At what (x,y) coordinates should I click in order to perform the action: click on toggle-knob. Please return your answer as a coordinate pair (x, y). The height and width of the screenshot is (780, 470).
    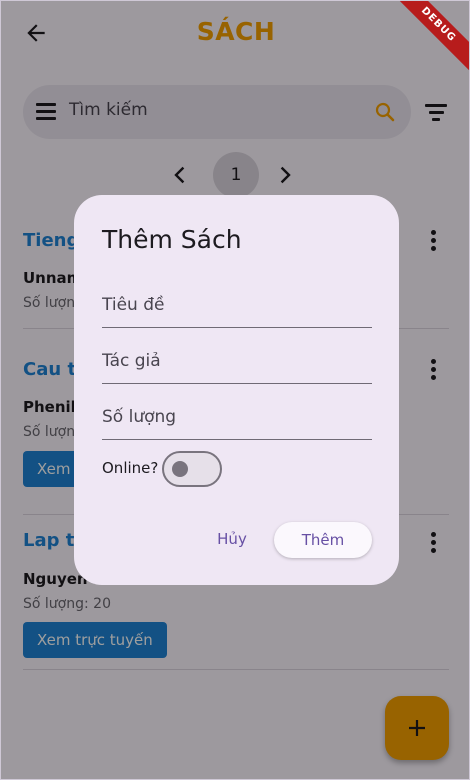
    Looking at the image, I should click on (180, 469).